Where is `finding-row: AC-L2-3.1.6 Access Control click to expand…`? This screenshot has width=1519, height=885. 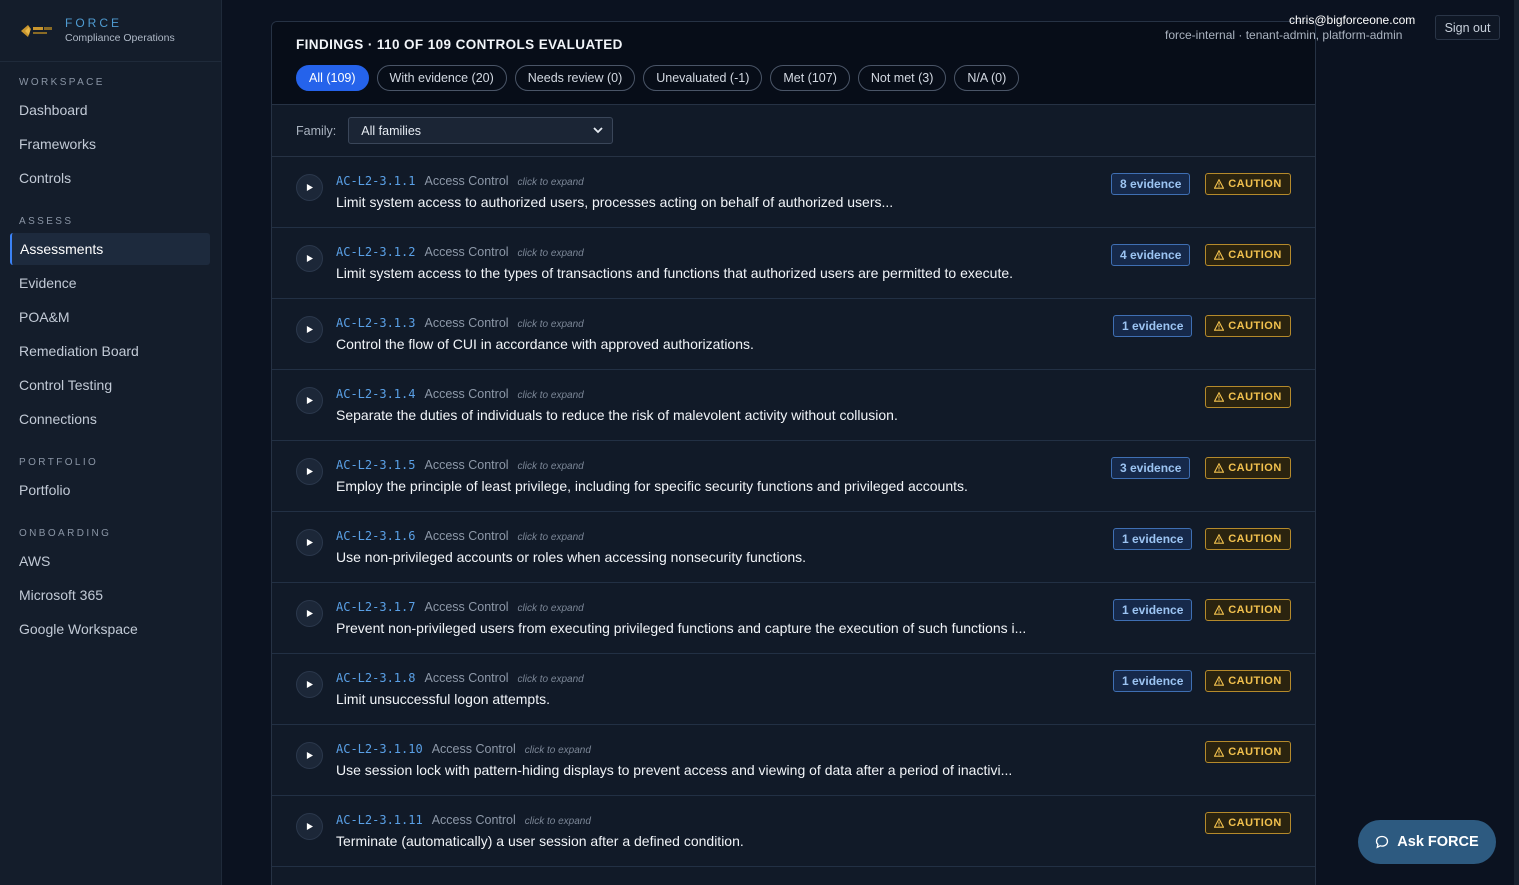
finding-row: AC-L2-3.1.6 Access Control click to expand… is located at coordinates (793, 547).